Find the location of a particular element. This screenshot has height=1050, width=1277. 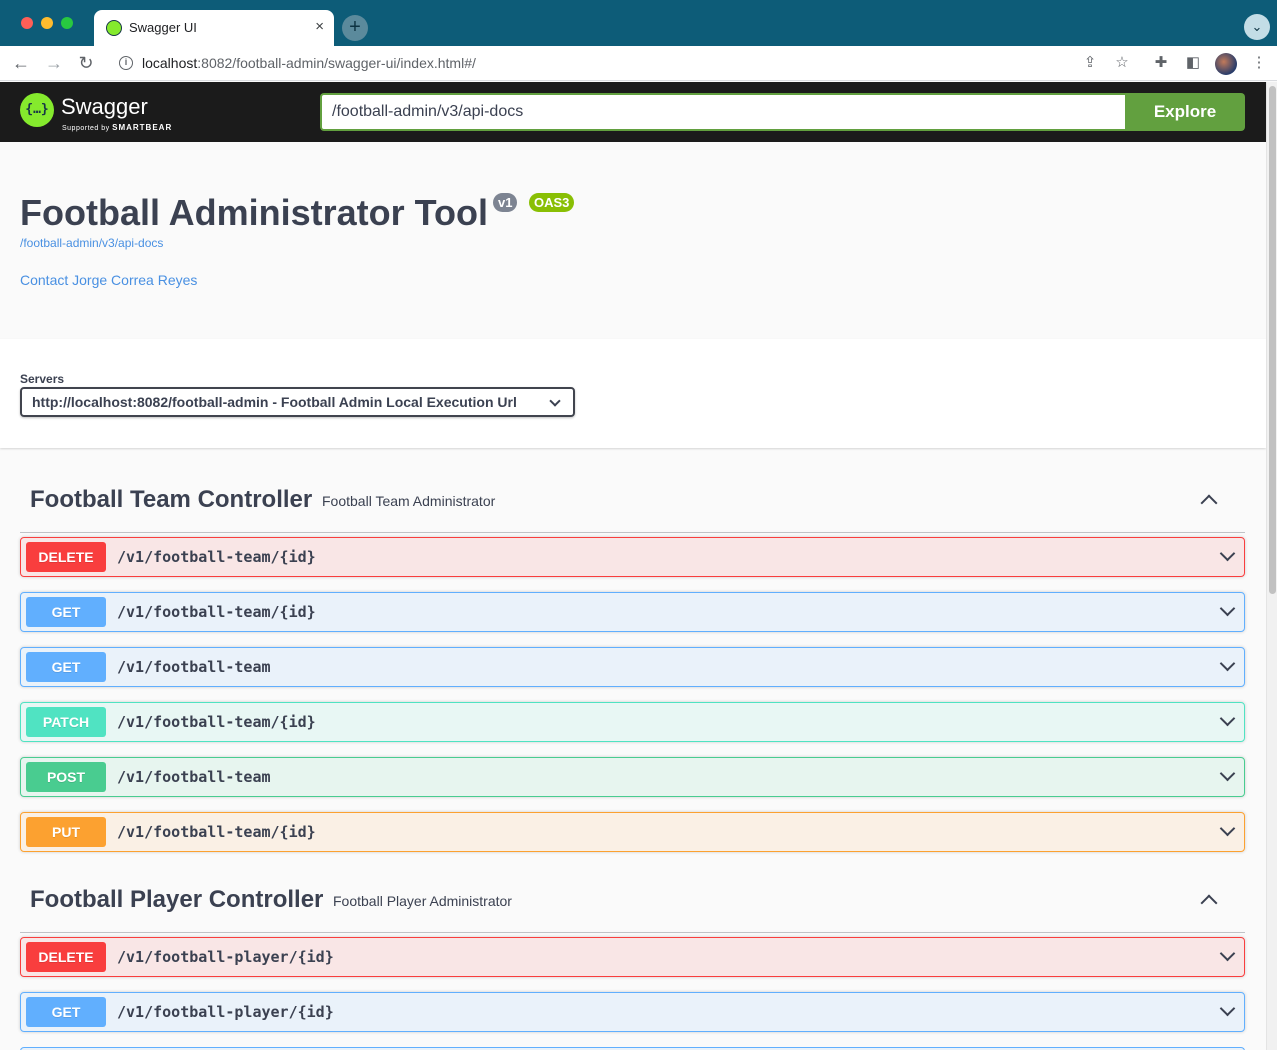

explore-button: Explore is located at coordinates (1185, 112).